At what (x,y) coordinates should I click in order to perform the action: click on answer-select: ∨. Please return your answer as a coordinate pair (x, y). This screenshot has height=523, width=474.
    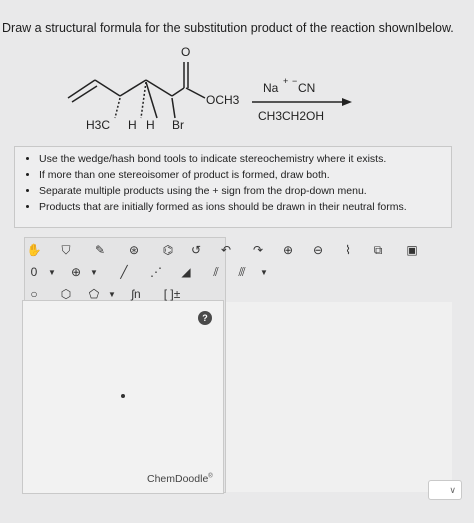
    Looking at the image, I should click on (445, 490).